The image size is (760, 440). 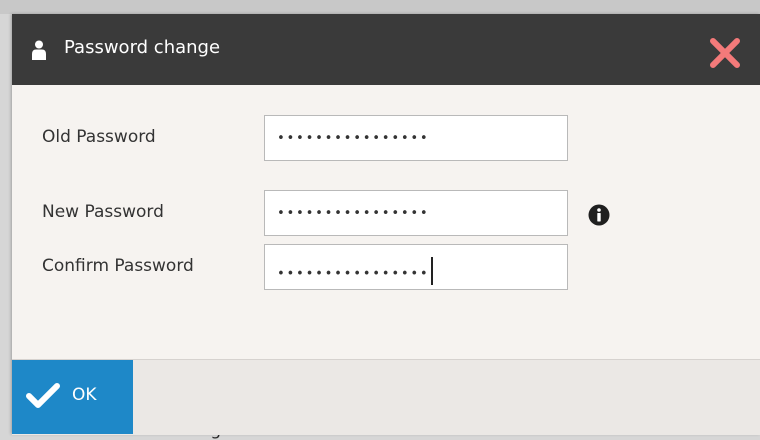 What do you see at coordinates (99, 137) in the screenshot?
I see `old-password-label: Old Password` at bounding box center [99, 137].